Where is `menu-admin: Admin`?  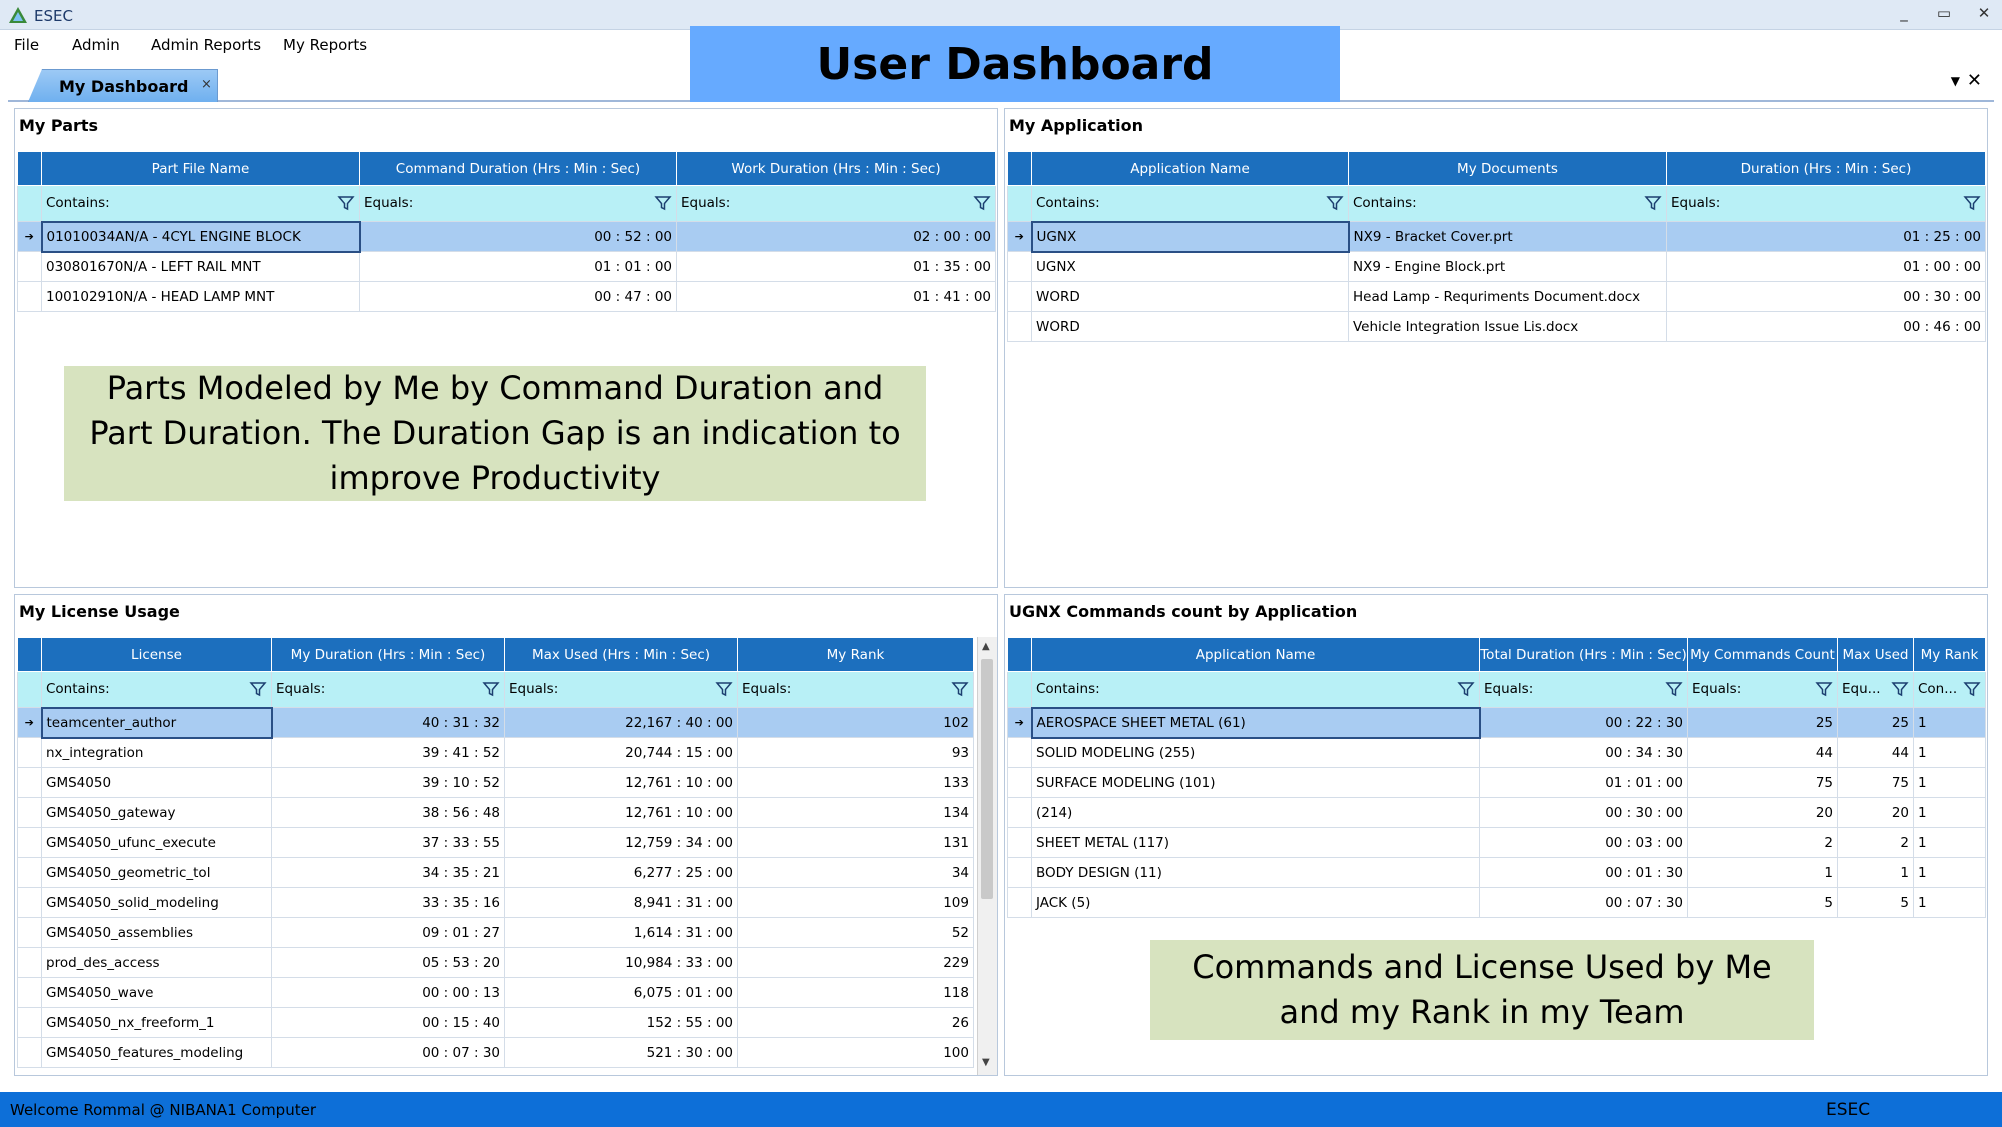 menu-admin: Admin is located at coordinates (96, 45).